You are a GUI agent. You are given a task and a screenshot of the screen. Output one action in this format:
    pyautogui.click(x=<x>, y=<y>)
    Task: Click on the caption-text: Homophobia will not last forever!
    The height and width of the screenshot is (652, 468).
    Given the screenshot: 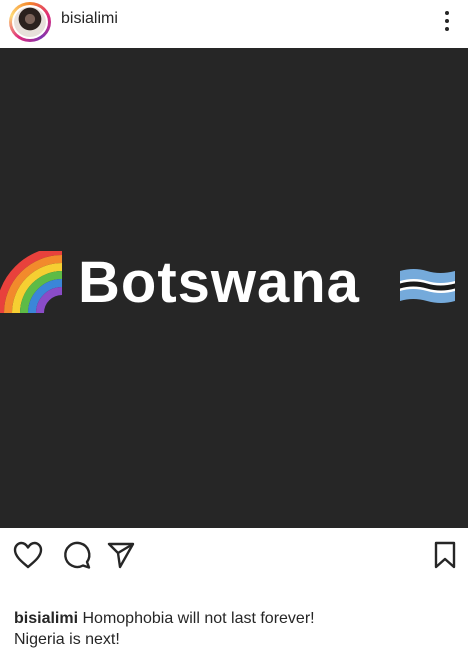 What is the action you would take?
    pyautogui.click(x=198, y=618)
    